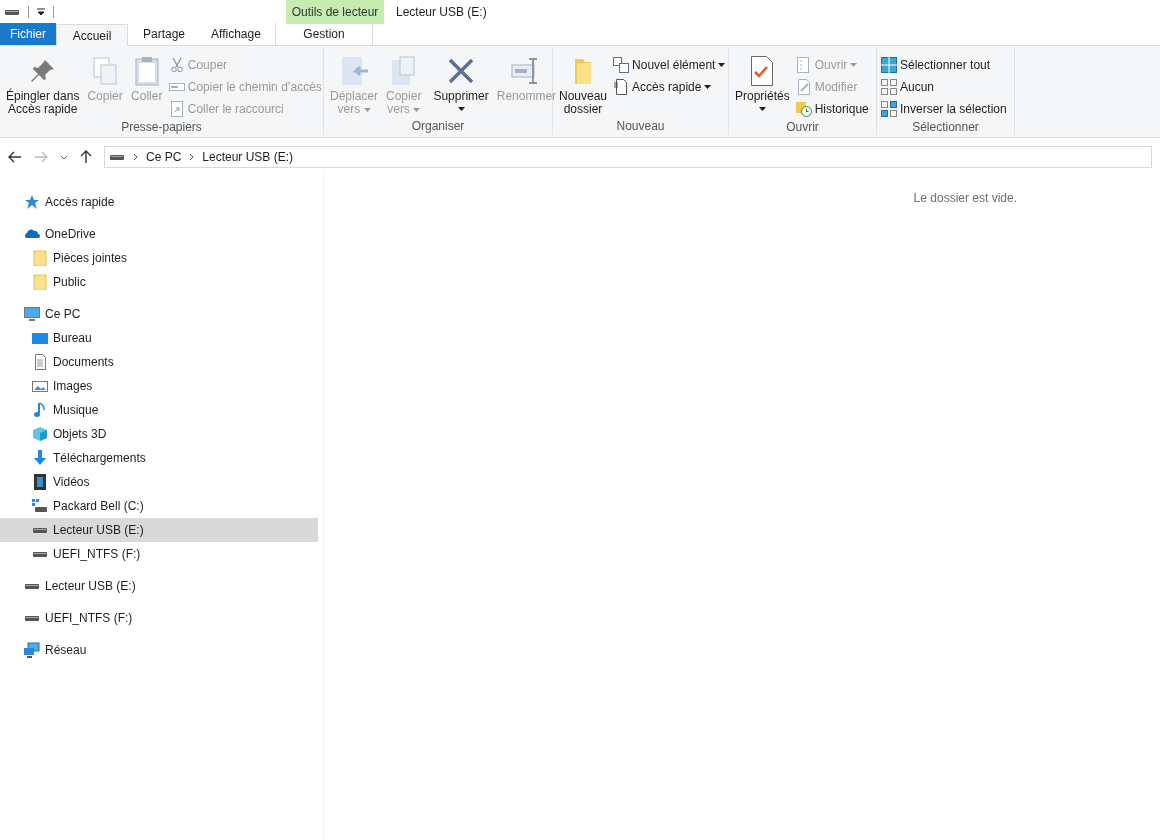 The image size is (1160, 840). I want to click on system-drive-icon, so click(40, 506).